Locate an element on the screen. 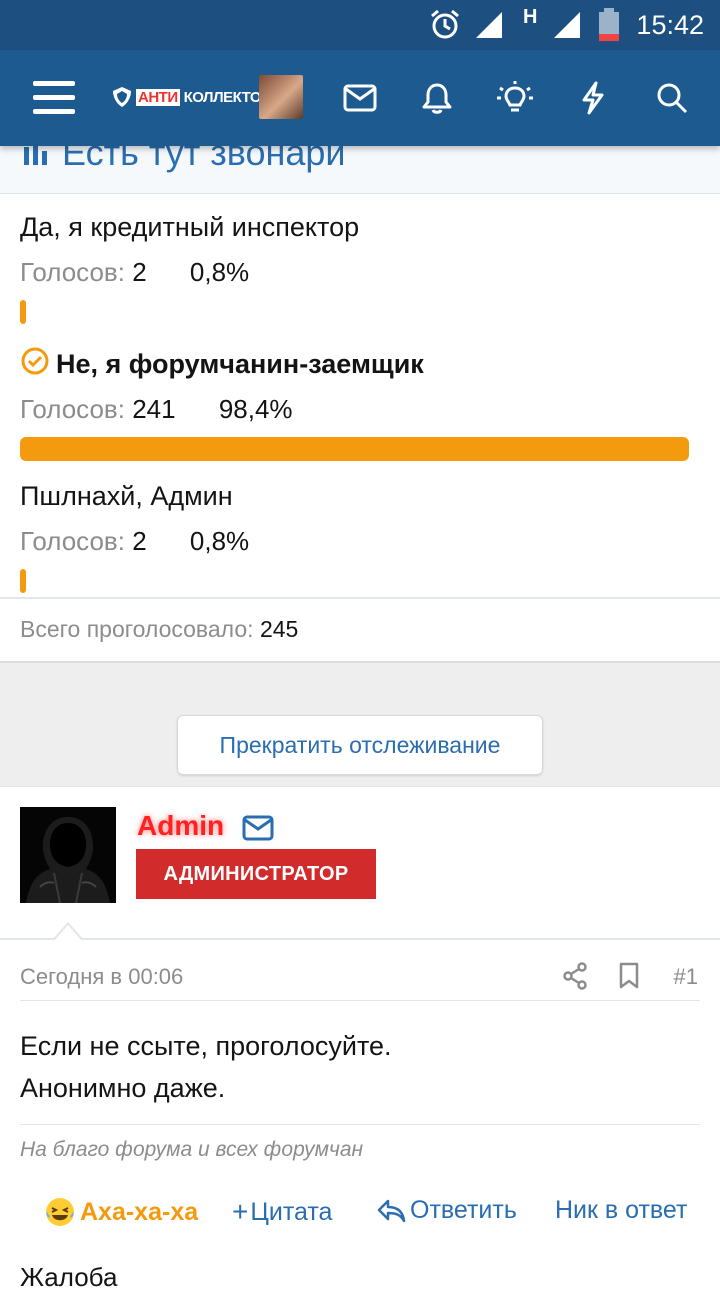 The image size is (720, 1293). poll-option-label: Не, я форумчанин-заемщик is located at coordinates (240, 364).